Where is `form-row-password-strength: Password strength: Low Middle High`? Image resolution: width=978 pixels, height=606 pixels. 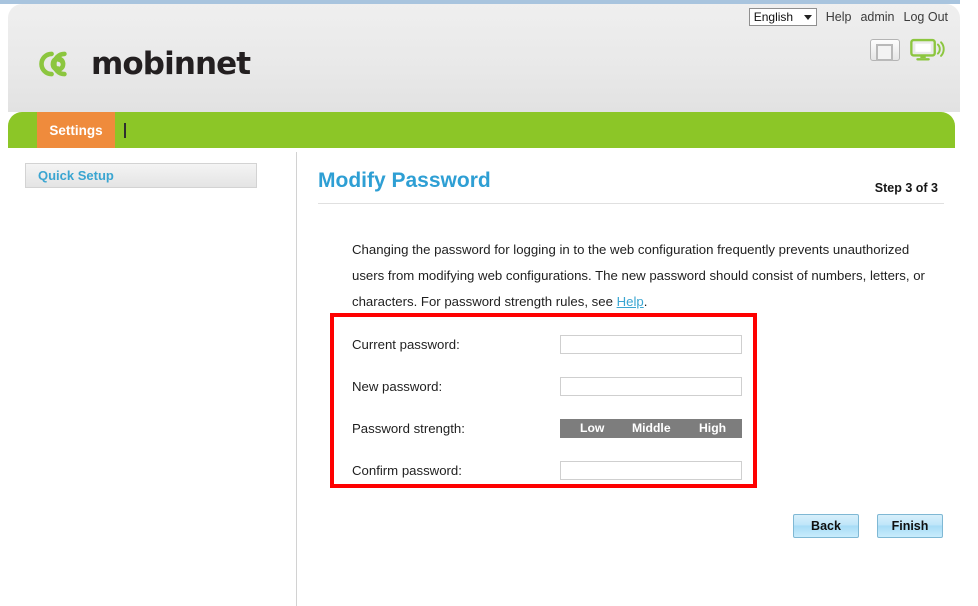 form-row-password-strength: Password strength: Low Middle High is located at coordinates (547, 428).